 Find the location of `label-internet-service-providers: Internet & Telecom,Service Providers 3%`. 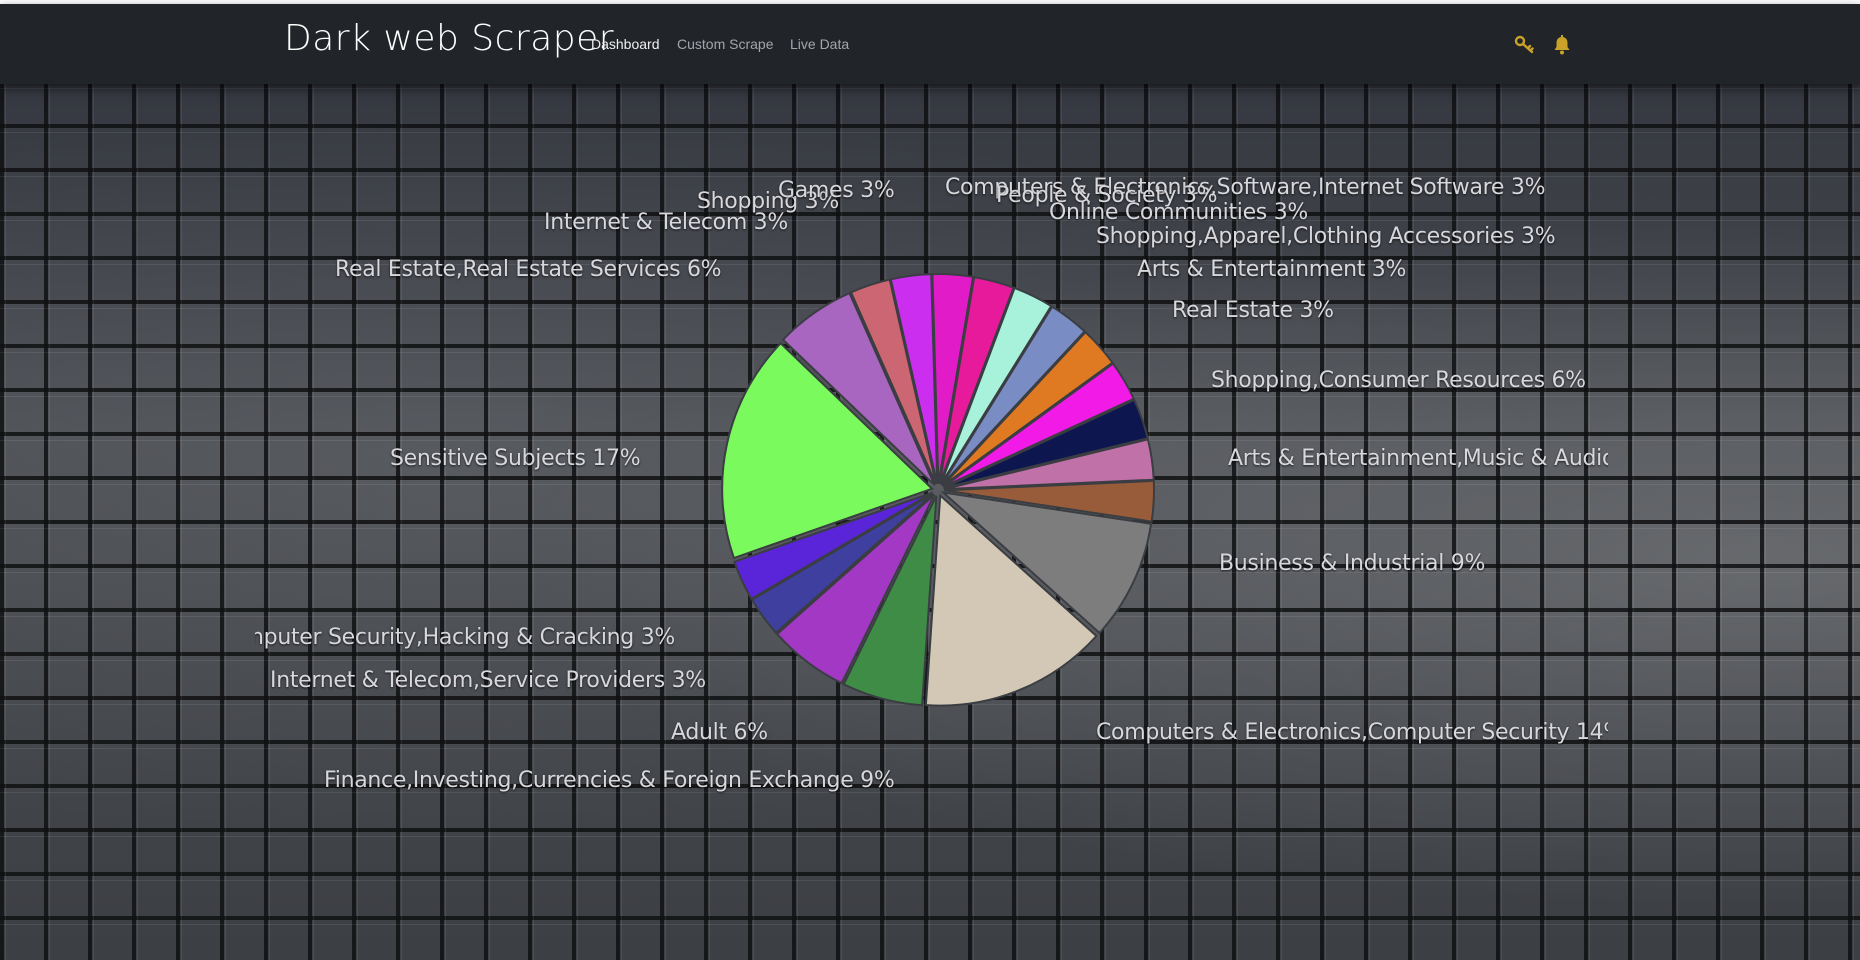

label-internet-service-providers: Internet & Telecom,Service Providers 3% is located at coordinates (488, 680).